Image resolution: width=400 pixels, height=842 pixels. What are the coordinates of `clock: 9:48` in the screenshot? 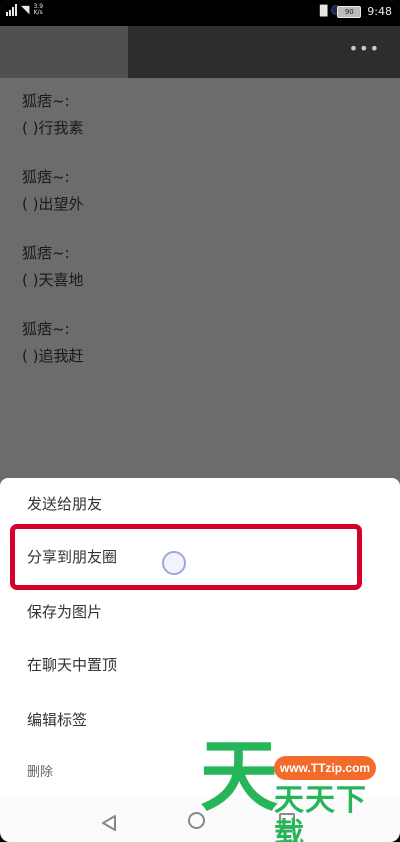 It's located at (379, 11).